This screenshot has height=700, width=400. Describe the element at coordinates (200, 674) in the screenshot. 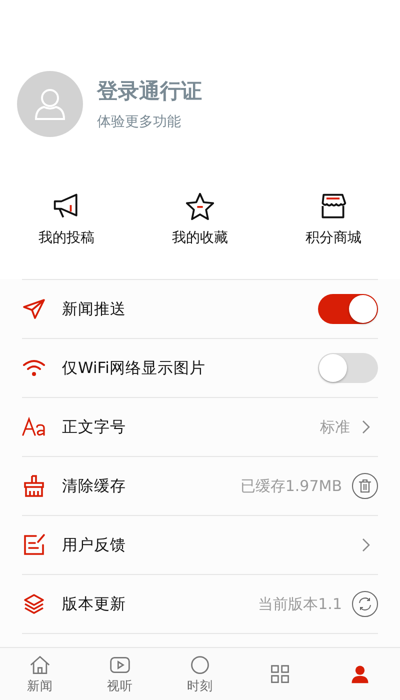

I see `nav-tab: 时刻` at that location.